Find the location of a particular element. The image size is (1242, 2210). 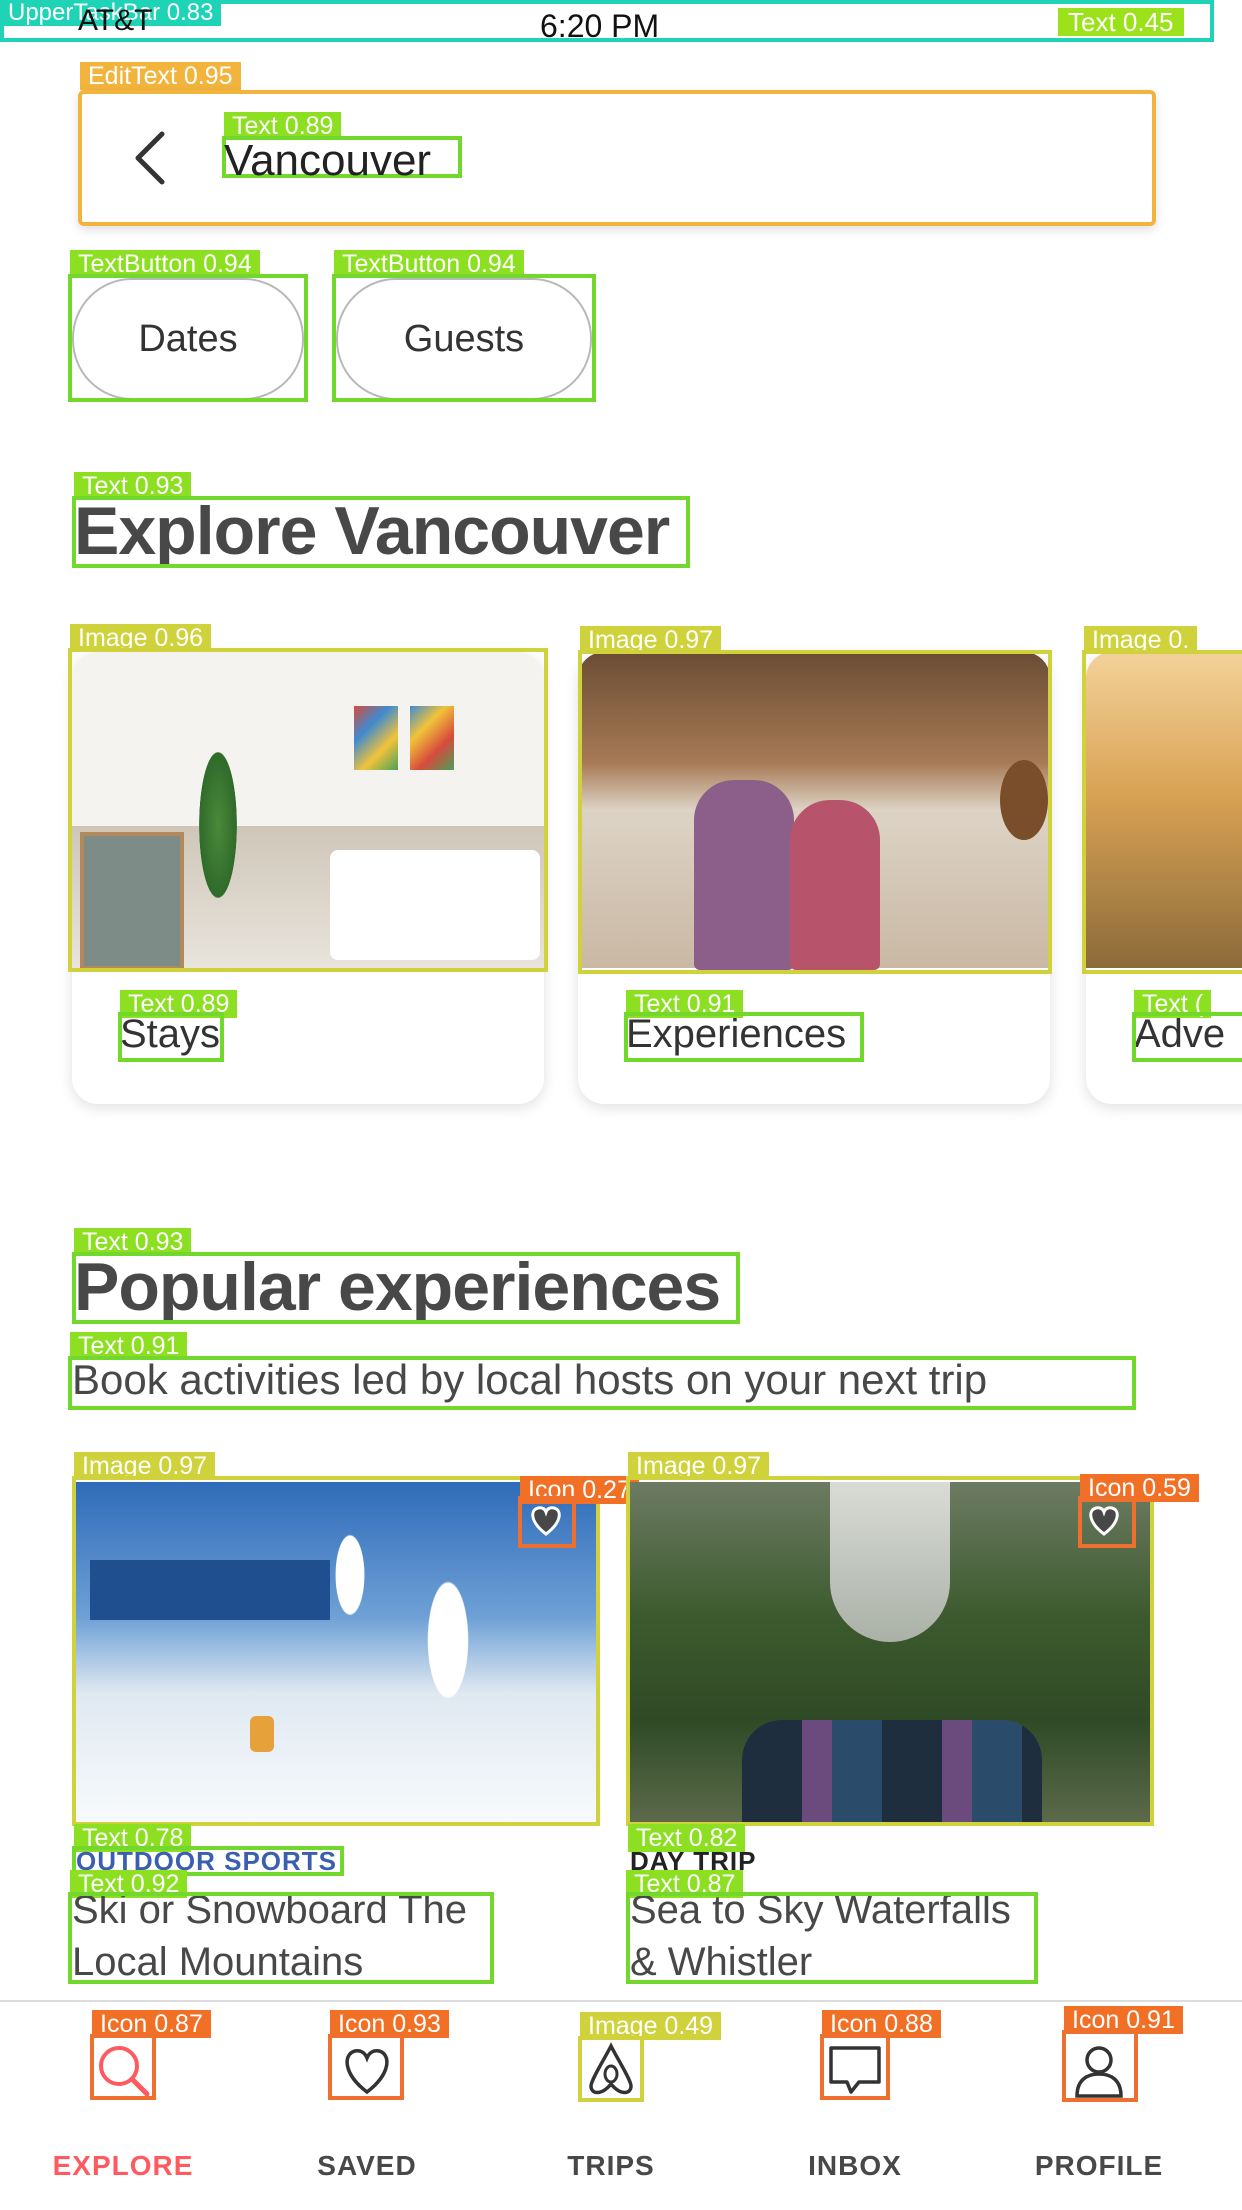

search-value: Vancouver is located at coordinates (327, 161).